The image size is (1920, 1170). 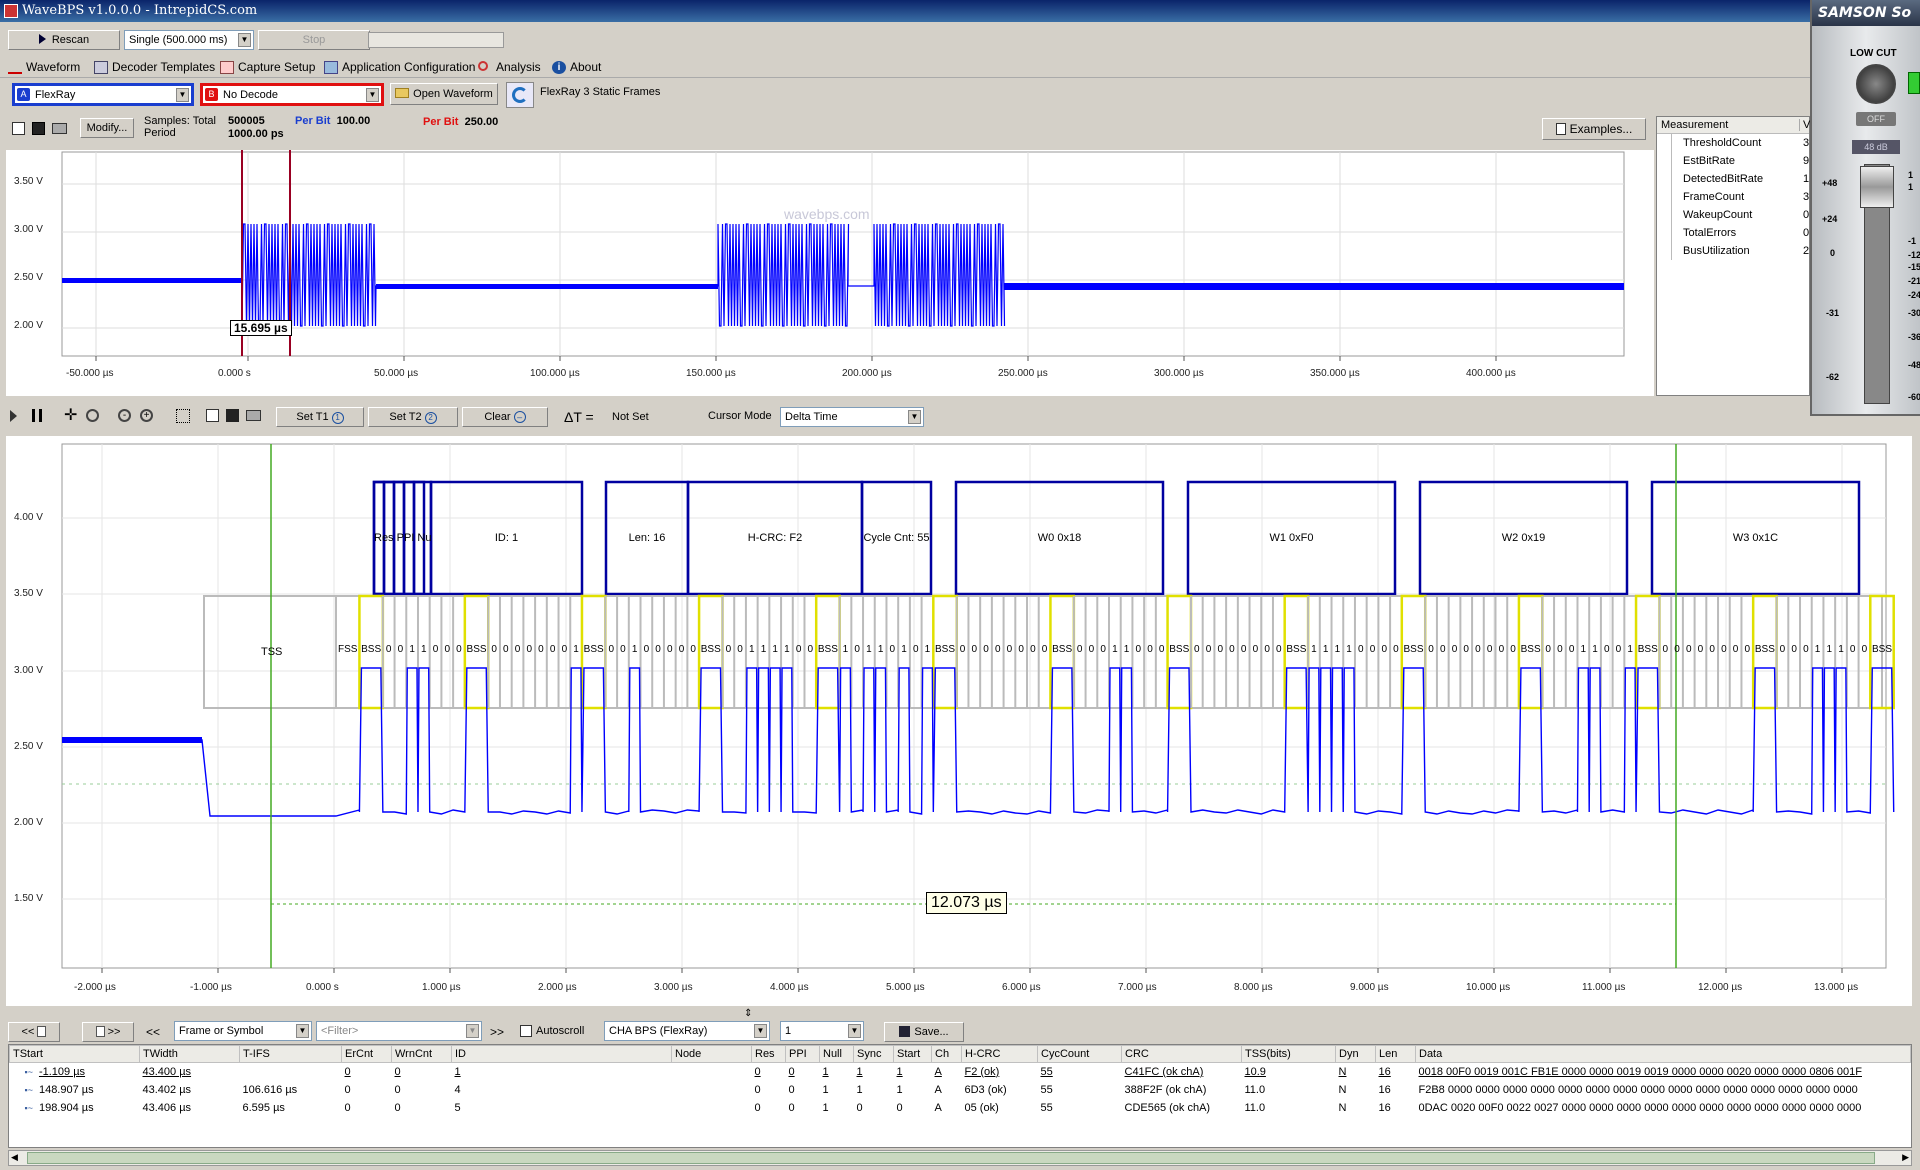 I want to click on measurement-row: ThresholdCount 3, so click(x=1733, y=143).